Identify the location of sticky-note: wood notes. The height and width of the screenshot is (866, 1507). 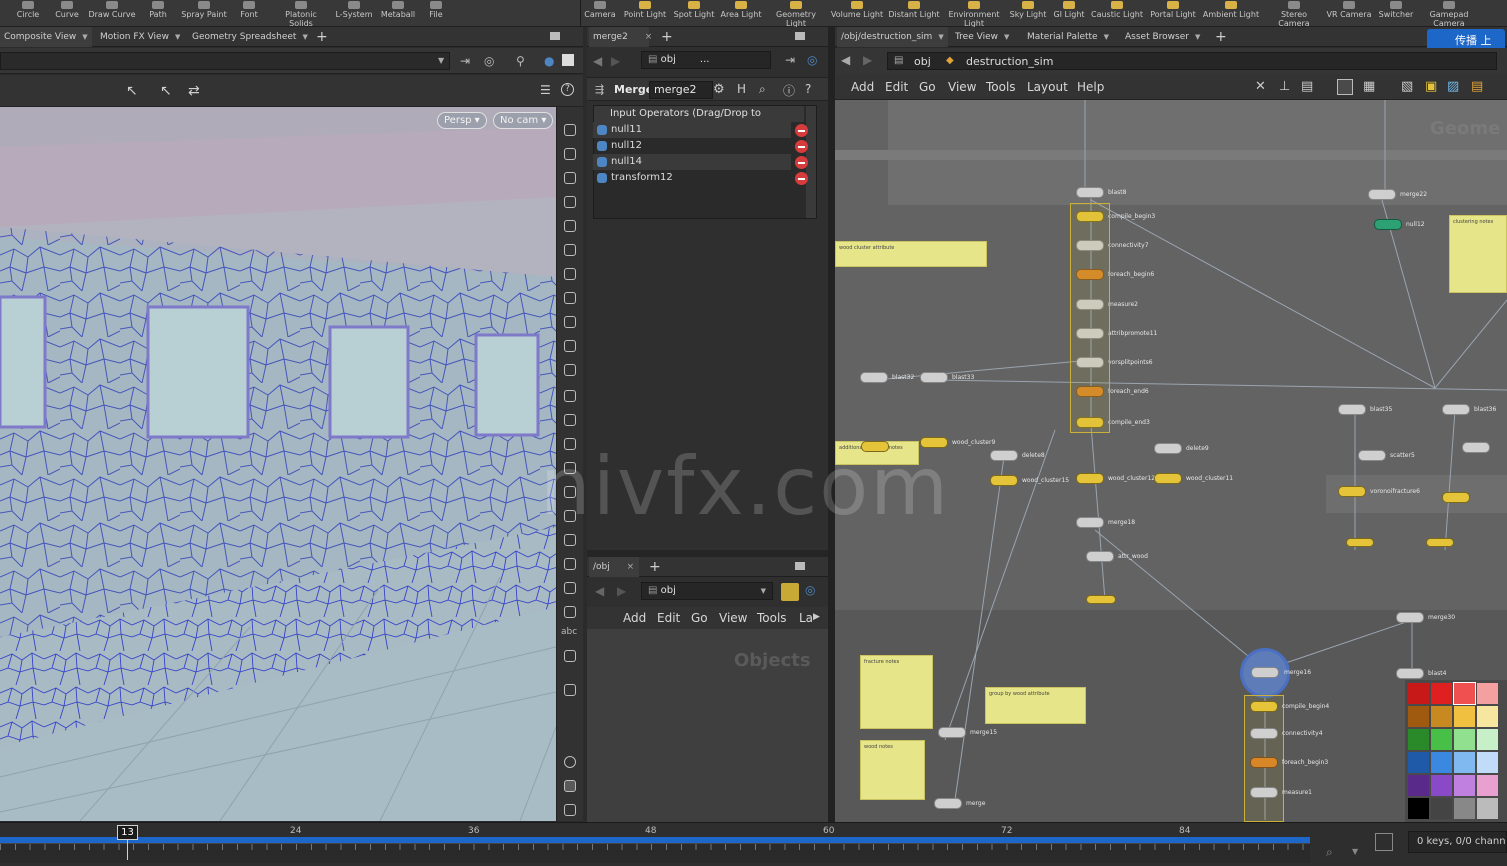
(892, 770).